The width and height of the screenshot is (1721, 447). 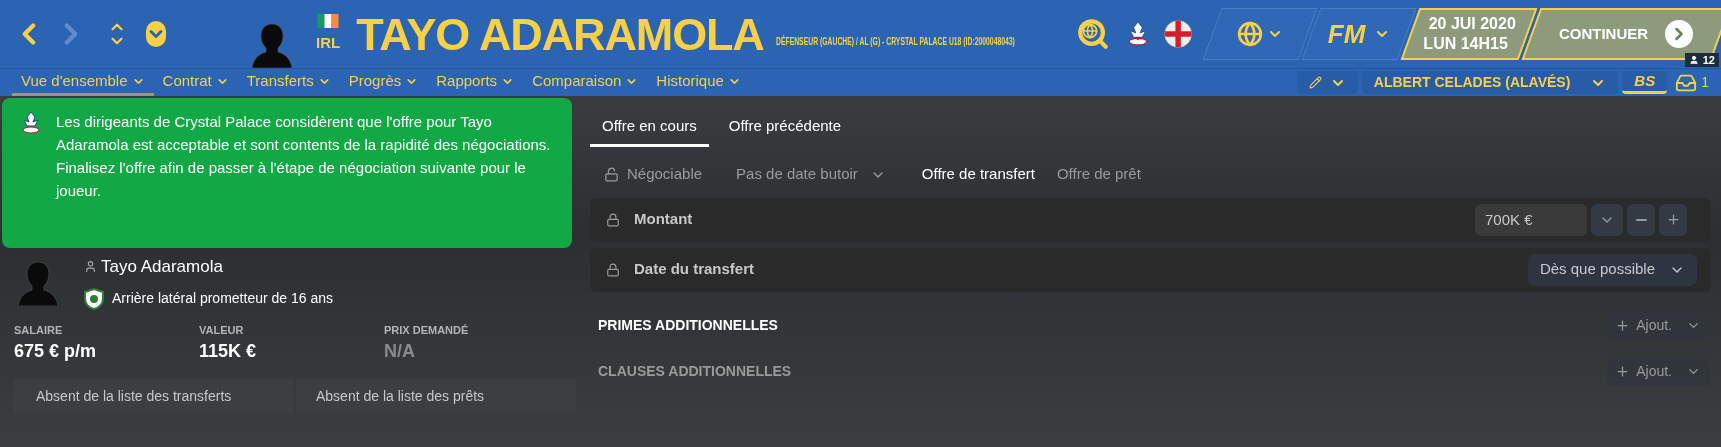 What do you see at coordinates (1315, 82) in the screenshot?
I see `pencil-icon` at bounding box center [1315, 82].